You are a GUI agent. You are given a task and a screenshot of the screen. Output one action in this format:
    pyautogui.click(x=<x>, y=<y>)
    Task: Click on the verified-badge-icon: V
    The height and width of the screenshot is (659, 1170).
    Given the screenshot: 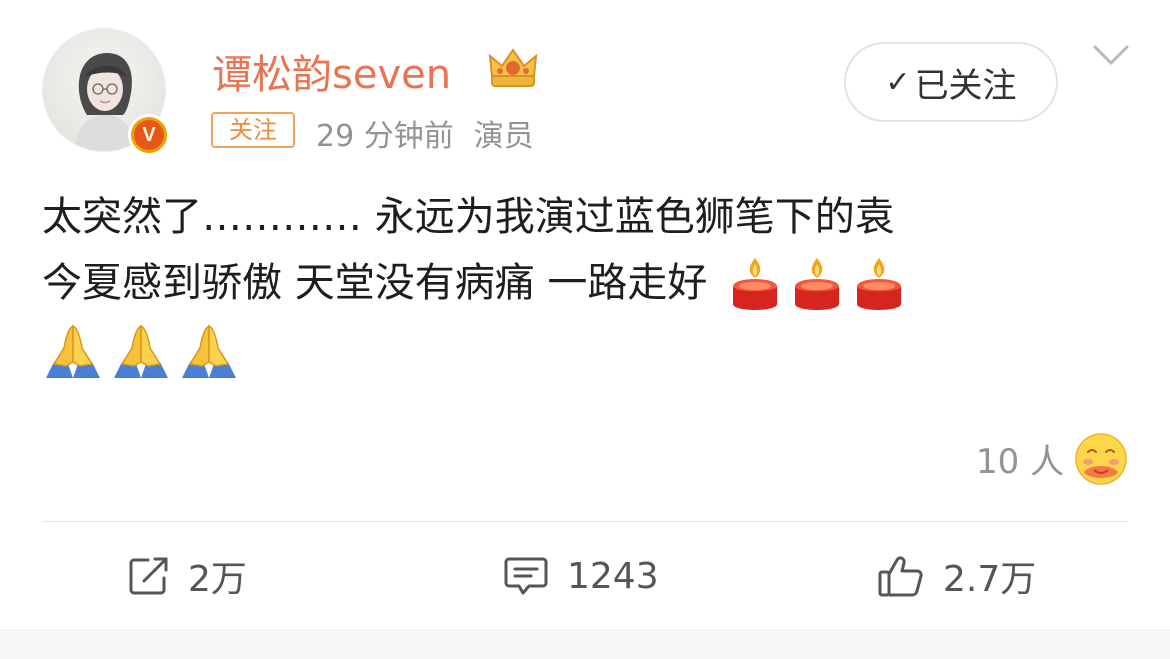 What is the action you would take?
    pyautogui.click(x=149, y=135)
    